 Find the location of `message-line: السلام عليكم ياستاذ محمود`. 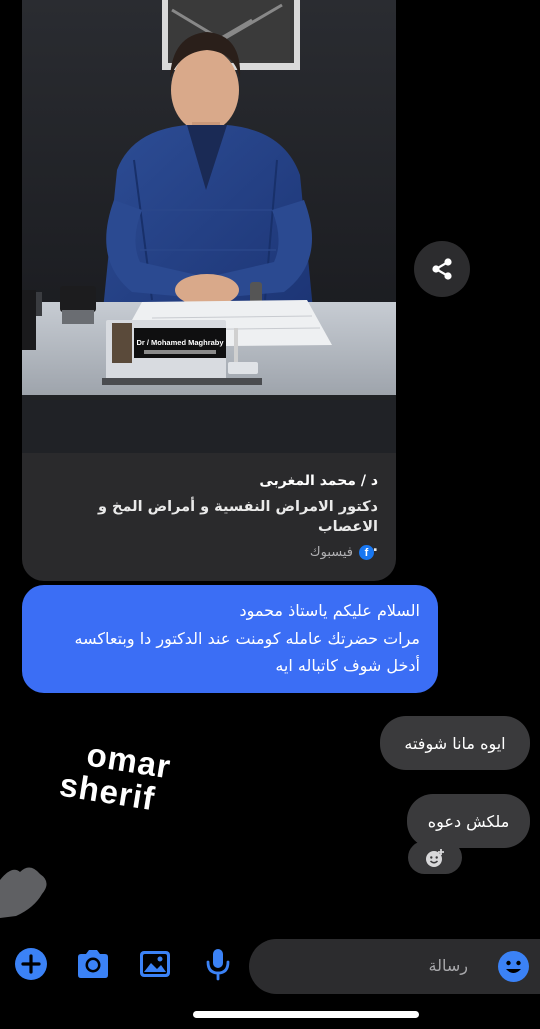

message-line: السلام عليكم ياستاذ محمود is located at coordinates (329, 610).